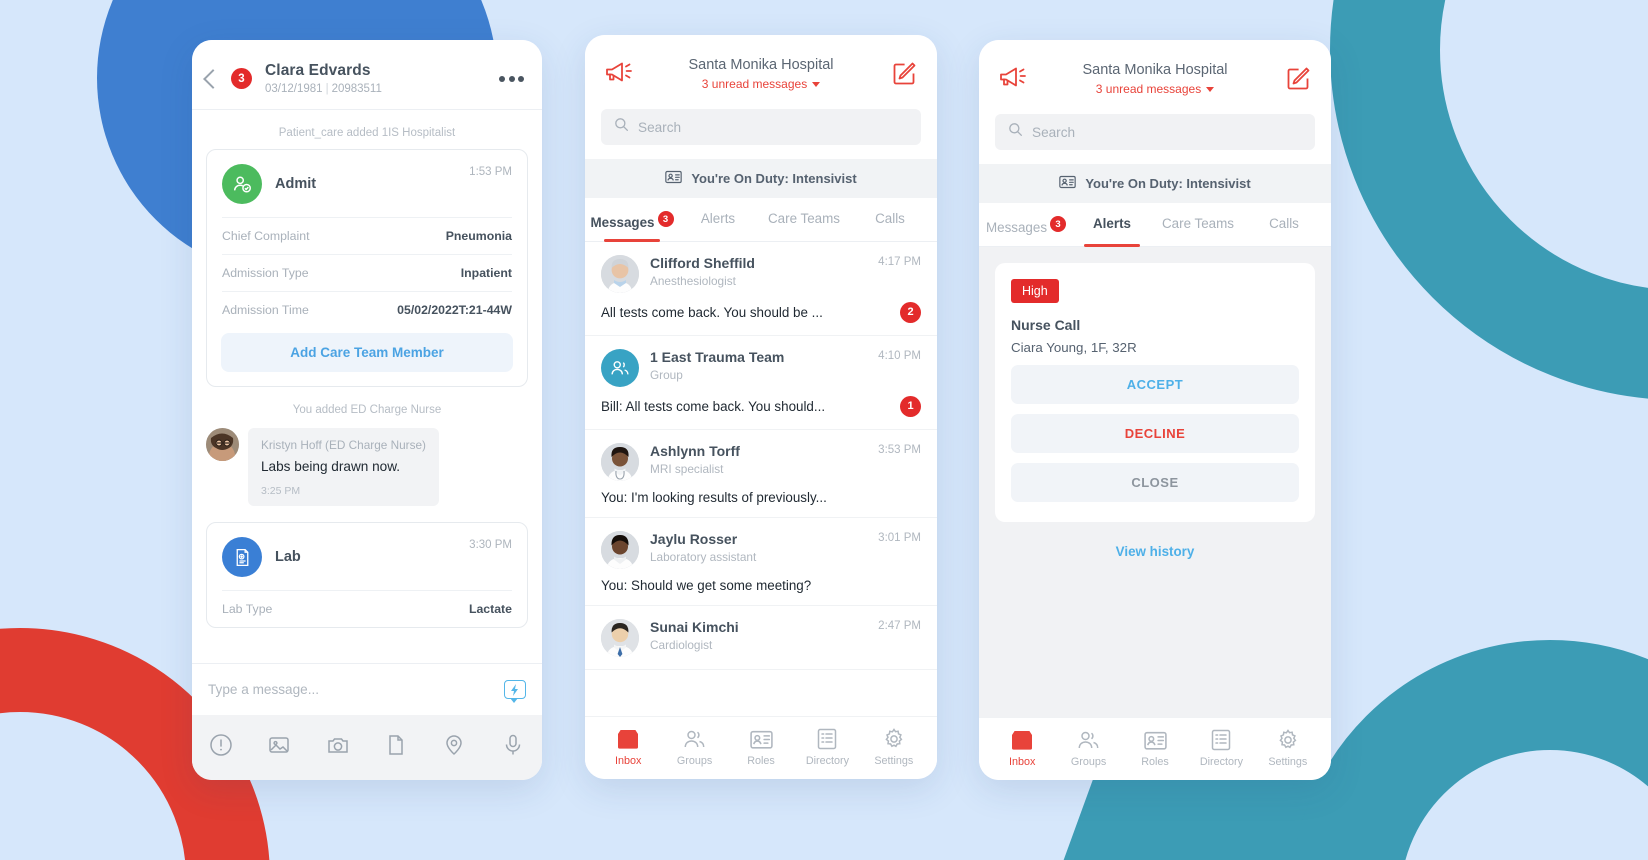  What do you see at coordinates (622, 222) in the screenshot?
I see `tab-label: Messages` at bounding box center [622, 222].